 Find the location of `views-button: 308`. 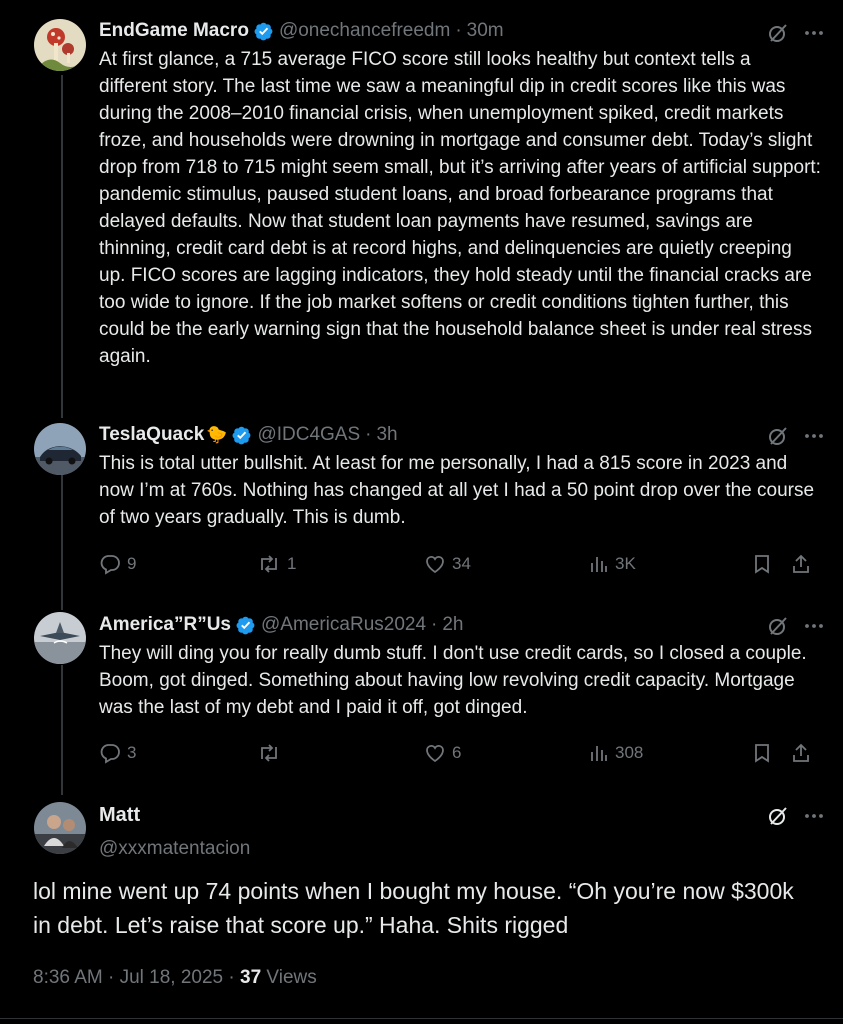

views-button: 308 is located at coordinates (616, 753).